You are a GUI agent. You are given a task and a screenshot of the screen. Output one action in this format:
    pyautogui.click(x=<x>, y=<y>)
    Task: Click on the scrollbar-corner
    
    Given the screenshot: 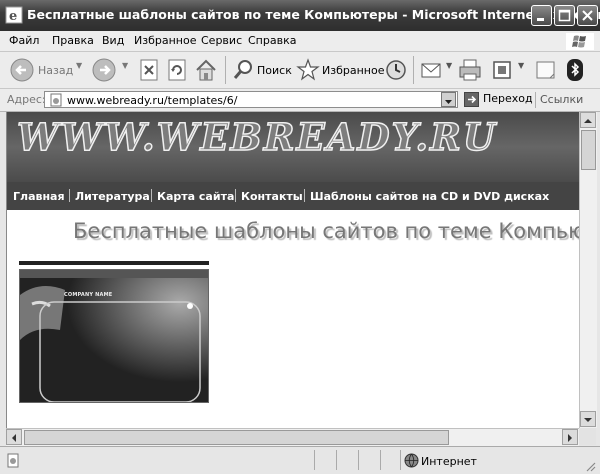 What is the action you would take?
    pyautogui.click(x=587, y=436)
    